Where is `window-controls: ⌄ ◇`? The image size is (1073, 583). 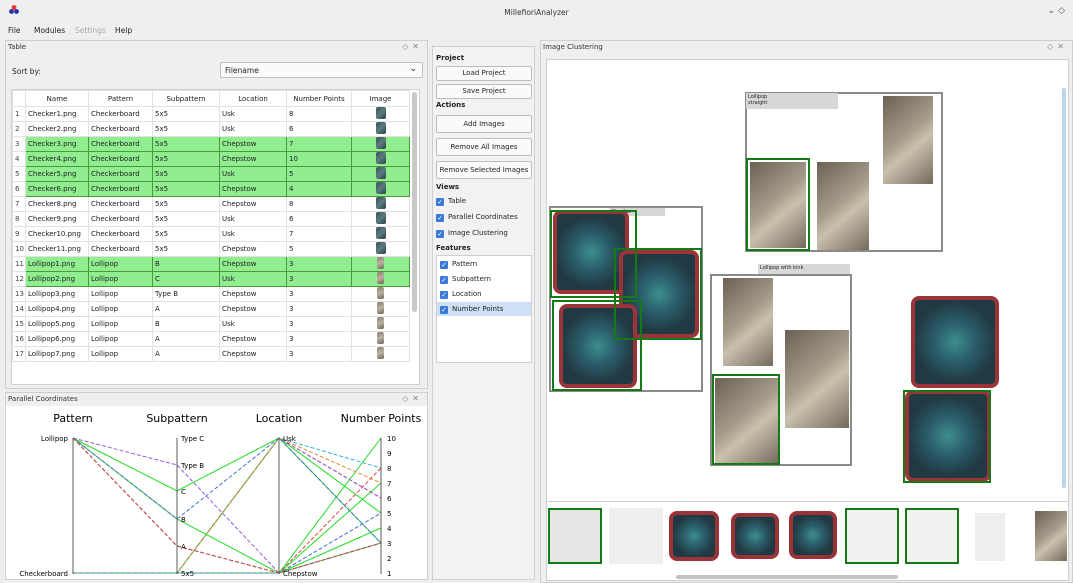 window-controls: ⌄ ◇ is located at coordinates (1056, 11).